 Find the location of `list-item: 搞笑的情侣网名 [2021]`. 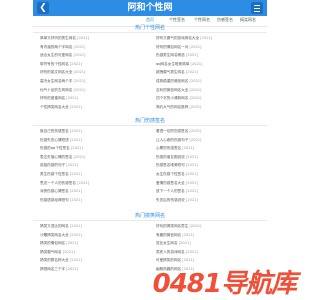

list-item: 搞笑的情侣网名 [2021] is located at coordinates (59, 243).